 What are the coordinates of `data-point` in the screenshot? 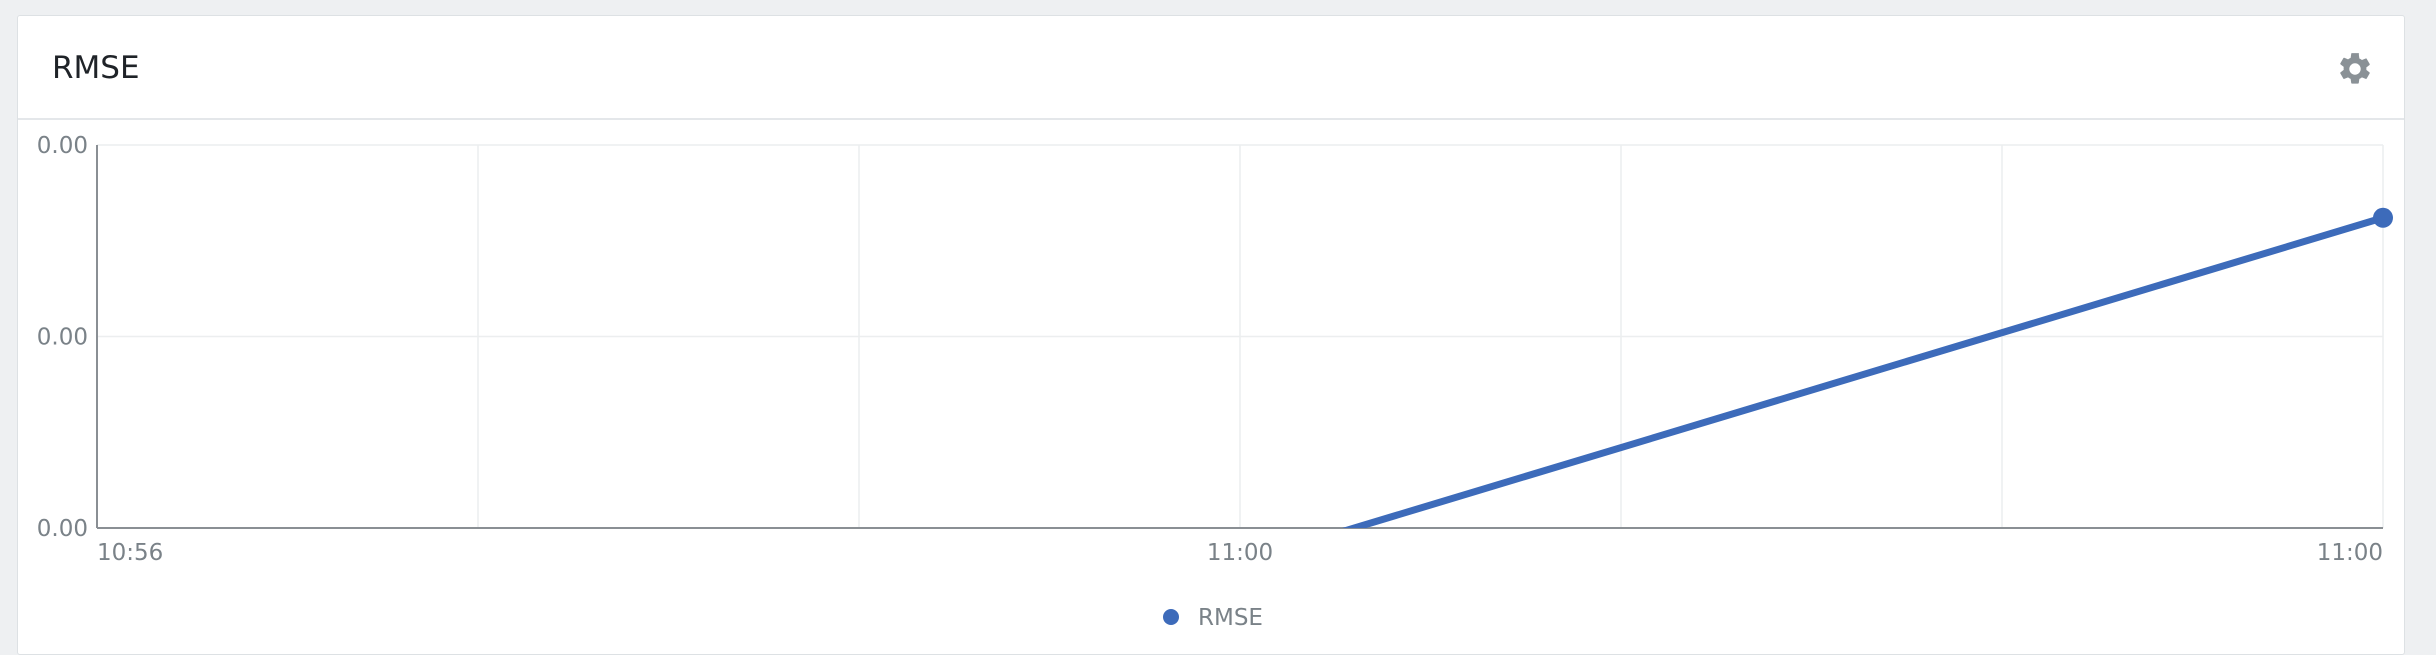 It's located at (2383, 217).